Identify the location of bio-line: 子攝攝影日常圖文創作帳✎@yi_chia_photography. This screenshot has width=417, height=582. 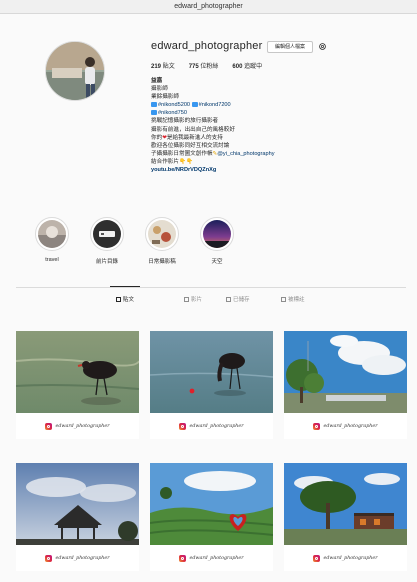
(213, 153).